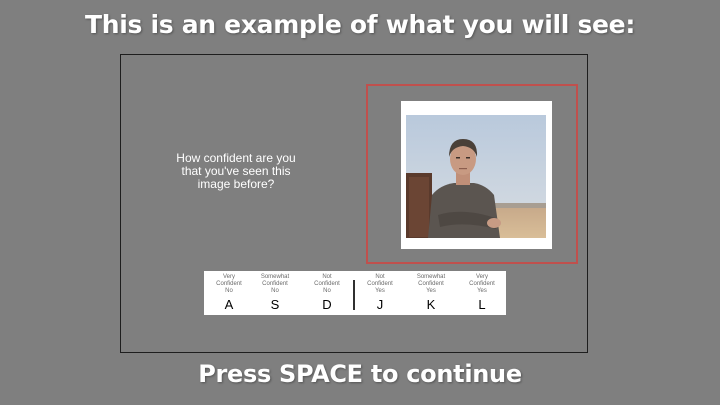  Describe the element at coordinates (360, 24) in the screenshot. I see `instruction-heading: This is an example of what you will see:` at that location.